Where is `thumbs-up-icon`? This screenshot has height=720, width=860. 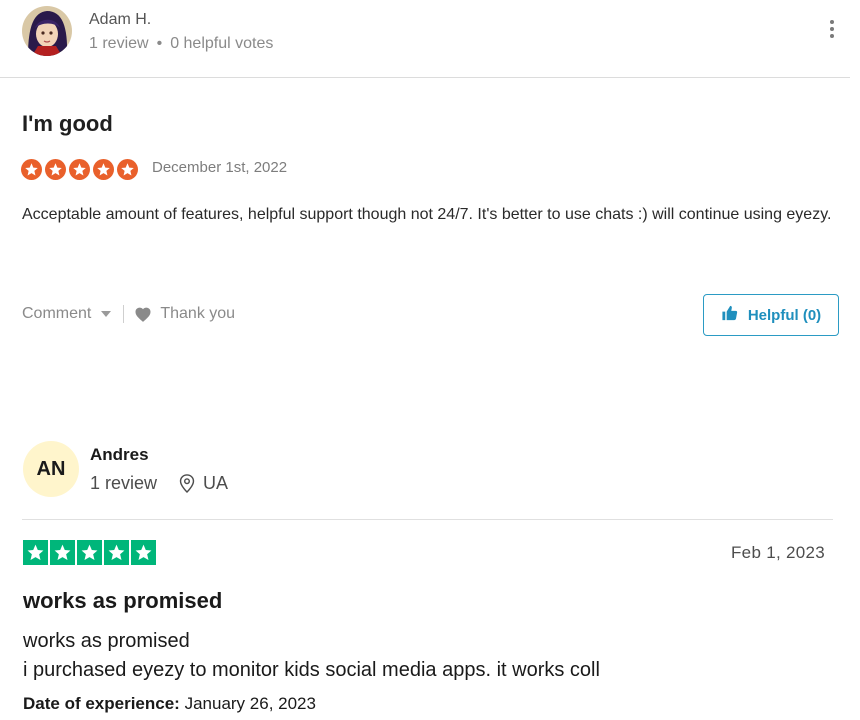 thumbs-up-icon is located at coordinates (729, 315).